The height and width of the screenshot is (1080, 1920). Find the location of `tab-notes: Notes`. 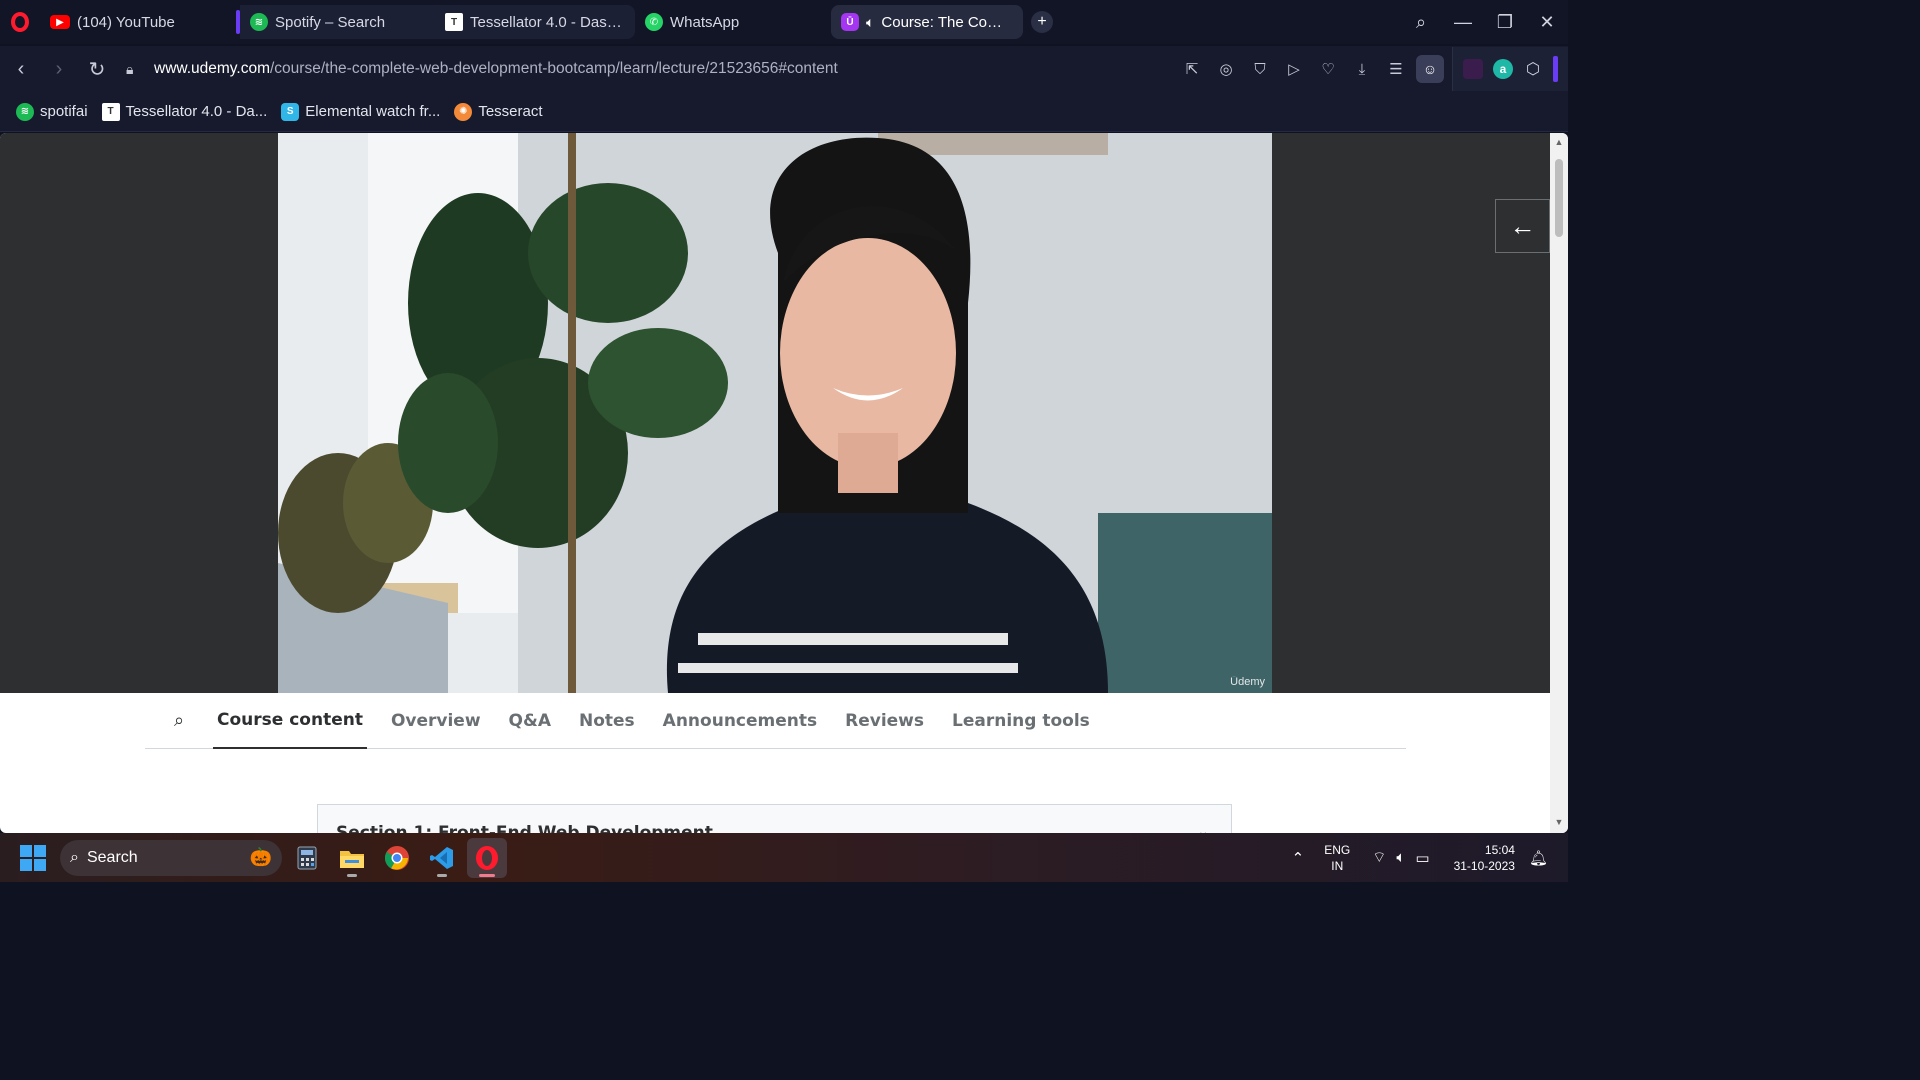

tab-notes: Notes is located at coordinates (607, 721).